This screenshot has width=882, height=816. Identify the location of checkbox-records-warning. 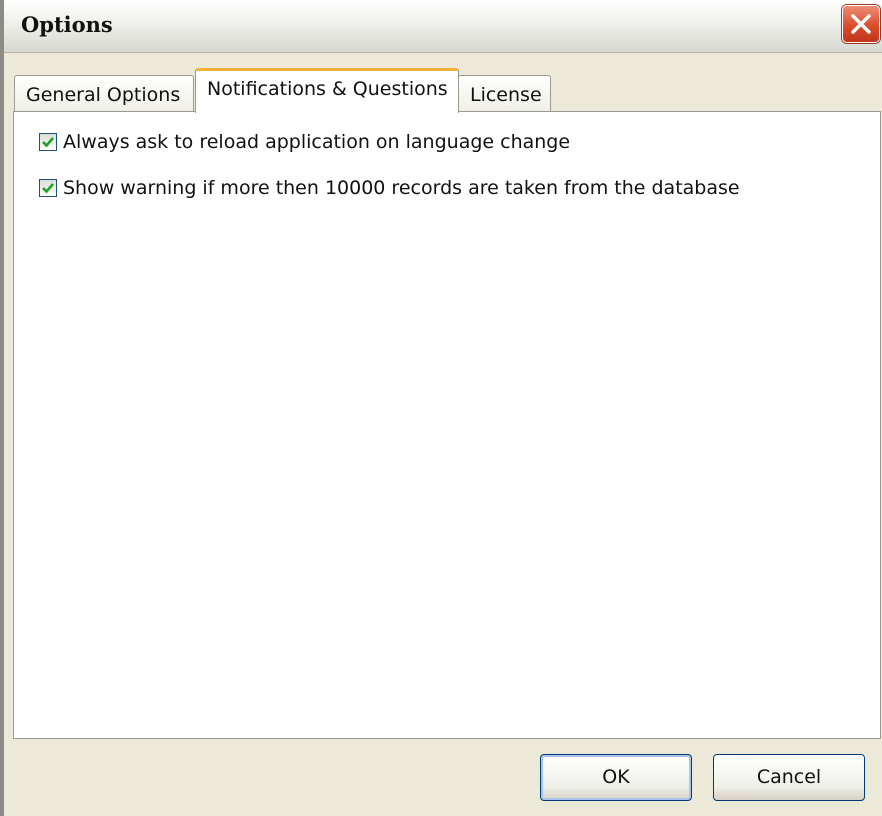
(48, 188).